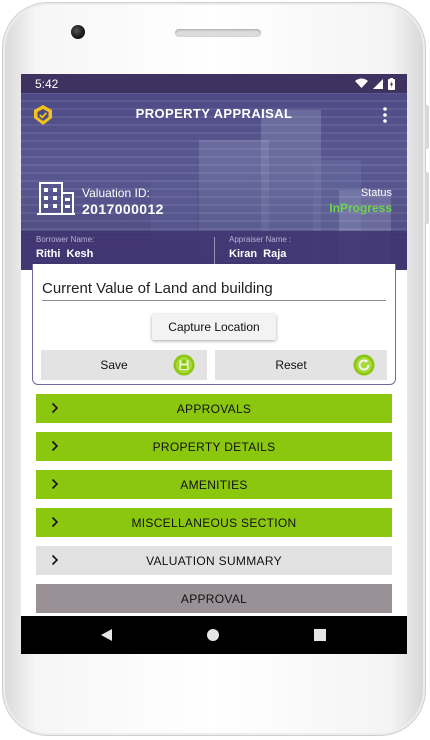 The height and width of the screenshot is (740, 430). I want to click on signal-icon, so click(378, 83).